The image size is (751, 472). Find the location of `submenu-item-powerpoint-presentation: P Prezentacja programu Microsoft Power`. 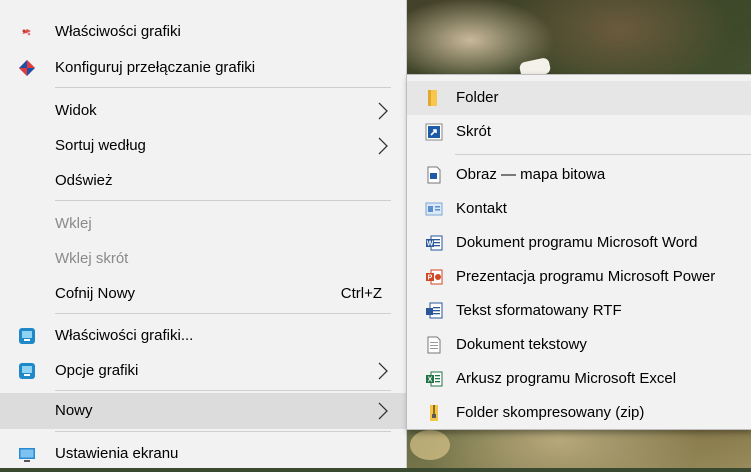

submenu-item-powerpoint-presentation: P Prezentacja programu Microsoft Power is located at coordinates (579, 277).